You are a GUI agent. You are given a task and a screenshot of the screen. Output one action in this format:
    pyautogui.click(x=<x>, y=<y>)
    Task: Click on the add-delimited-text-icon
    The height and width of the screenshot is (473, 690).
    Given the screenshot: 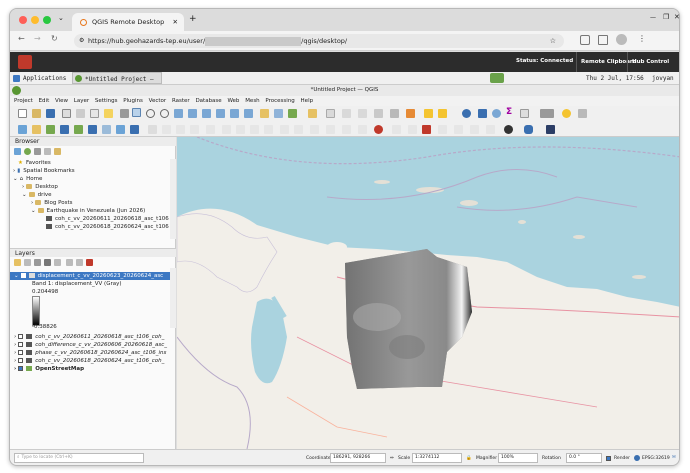 What is the action you would take?
    pyautogui.click(x=64, y=129)
    